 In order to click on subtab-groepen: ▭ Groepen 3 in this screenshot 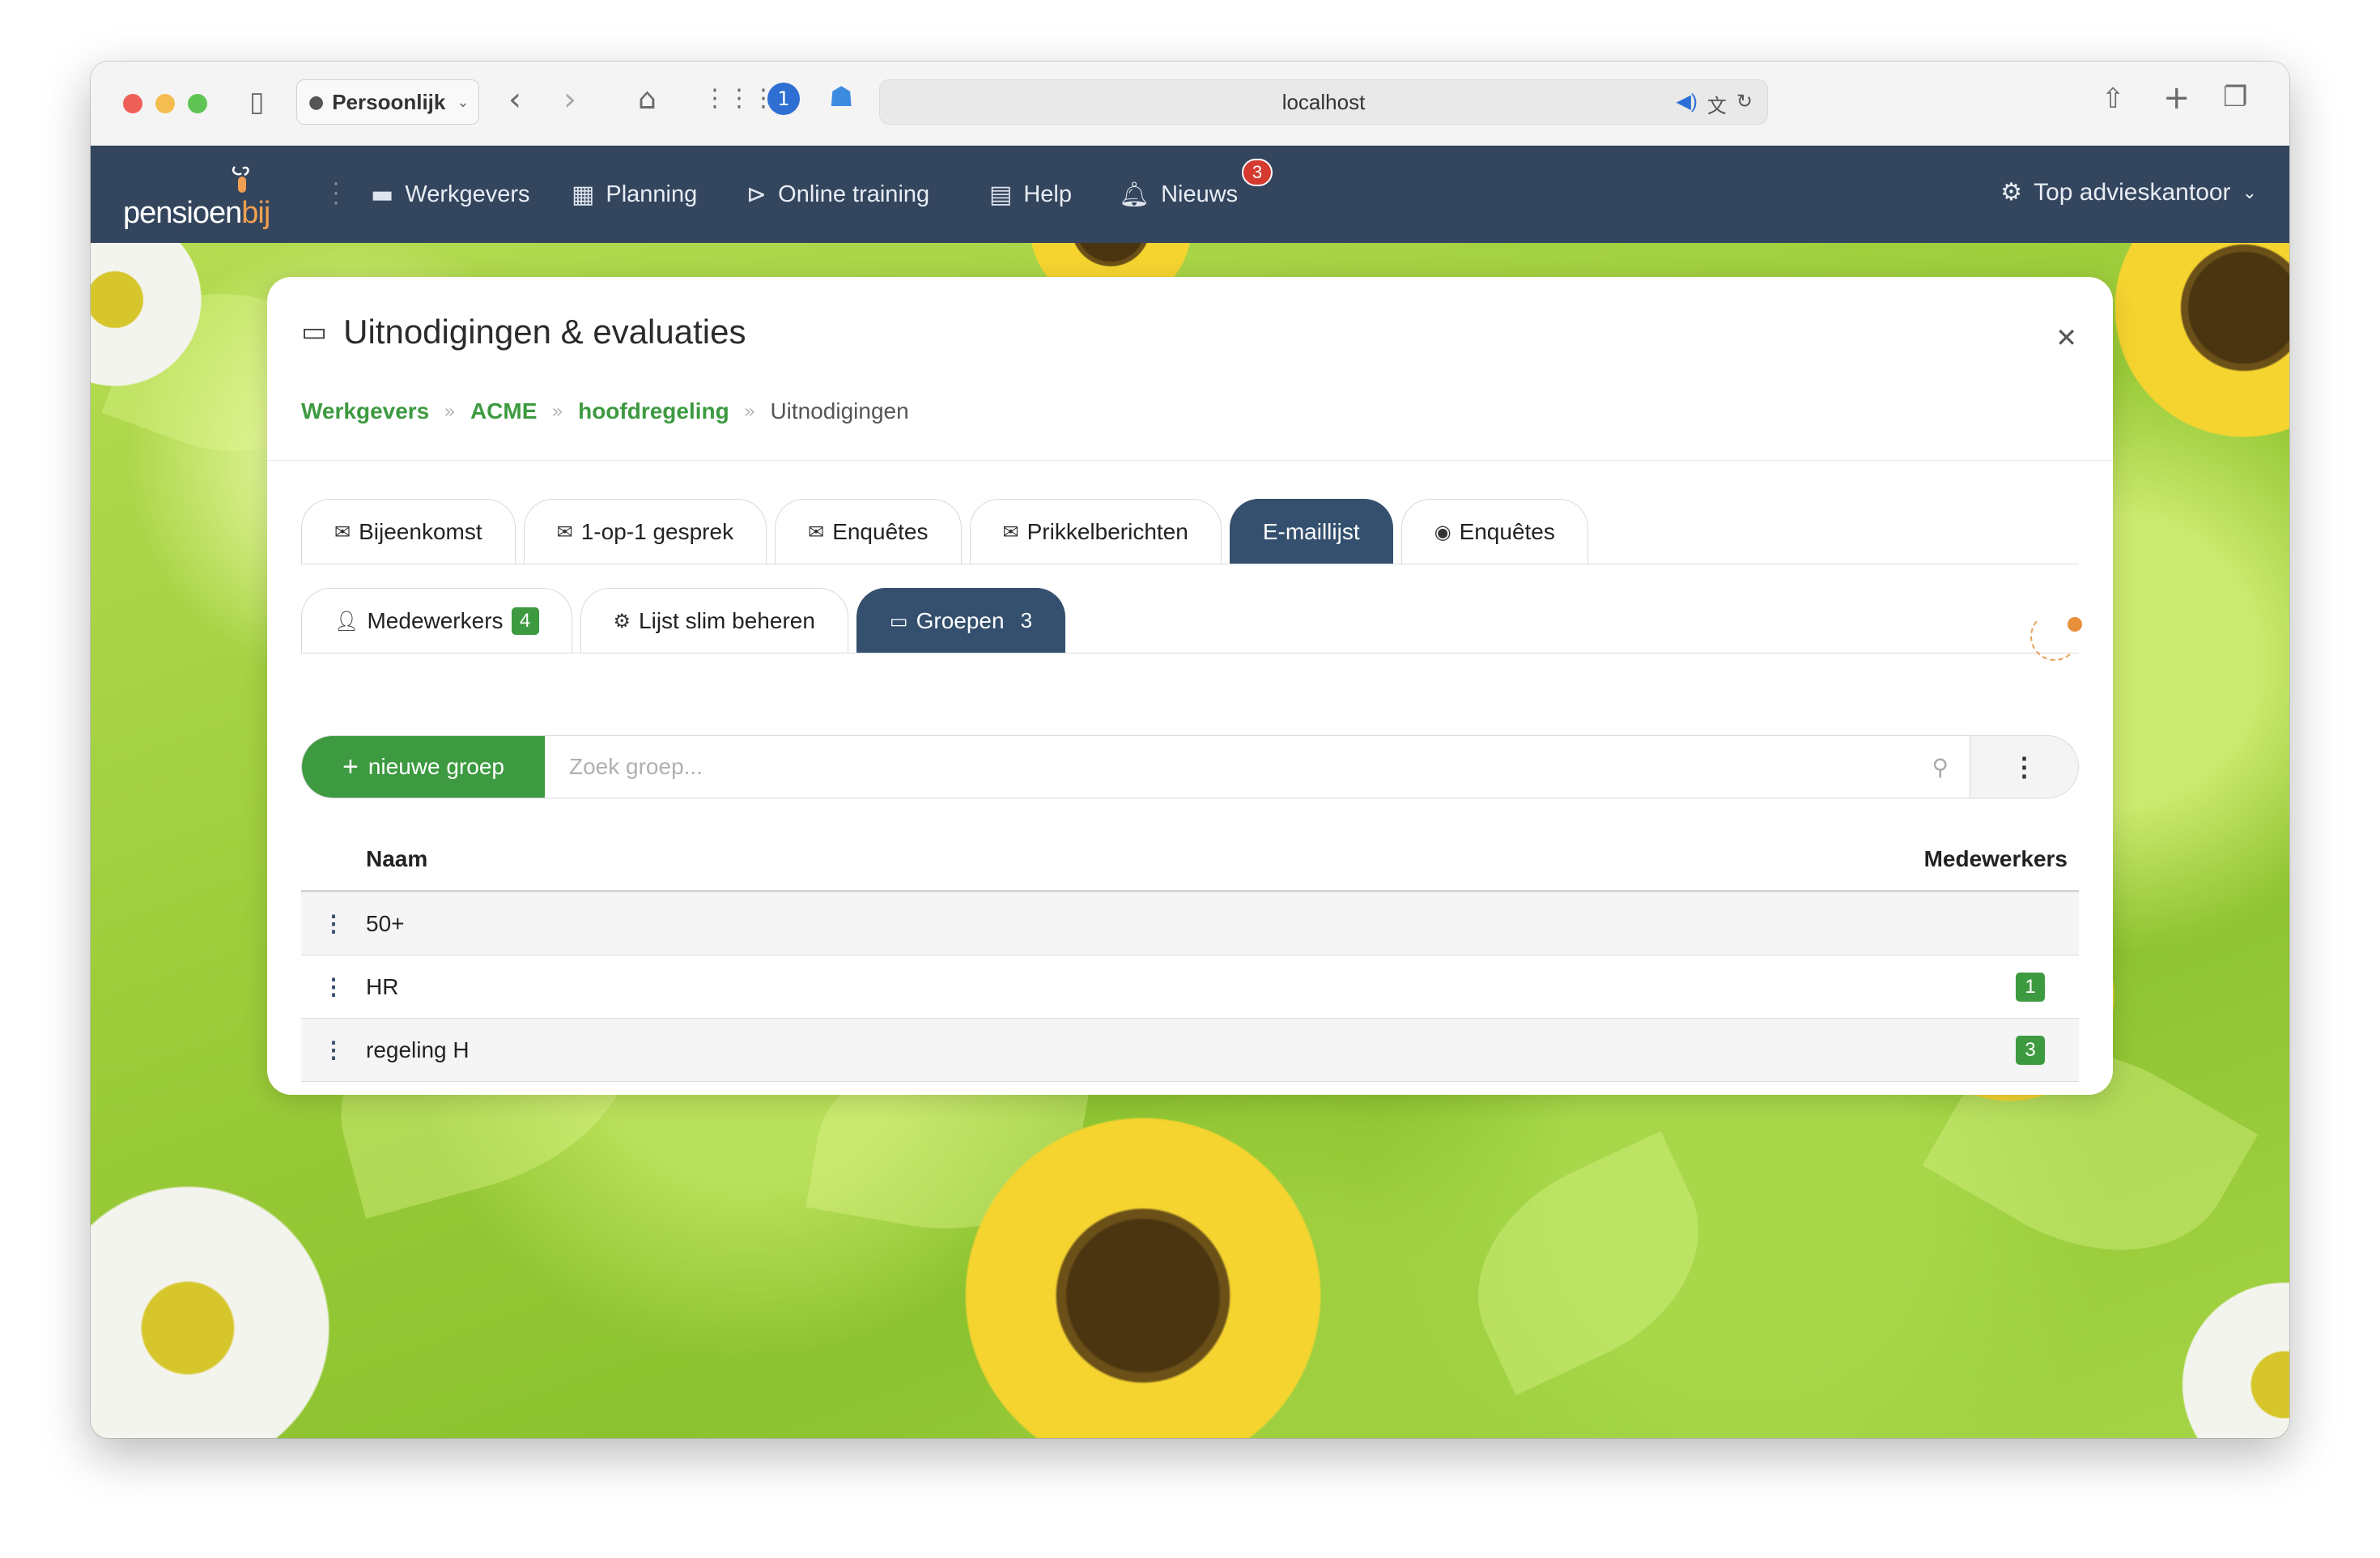, I will do `click(961, 620)`.